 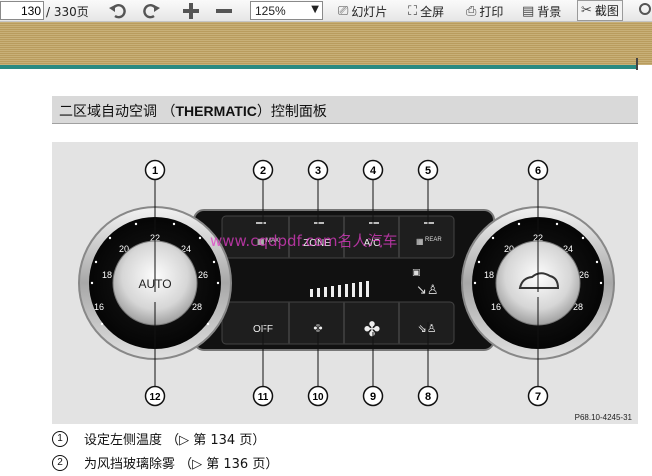 I want to click on svg-text: 7, so click(x=538, y=397).